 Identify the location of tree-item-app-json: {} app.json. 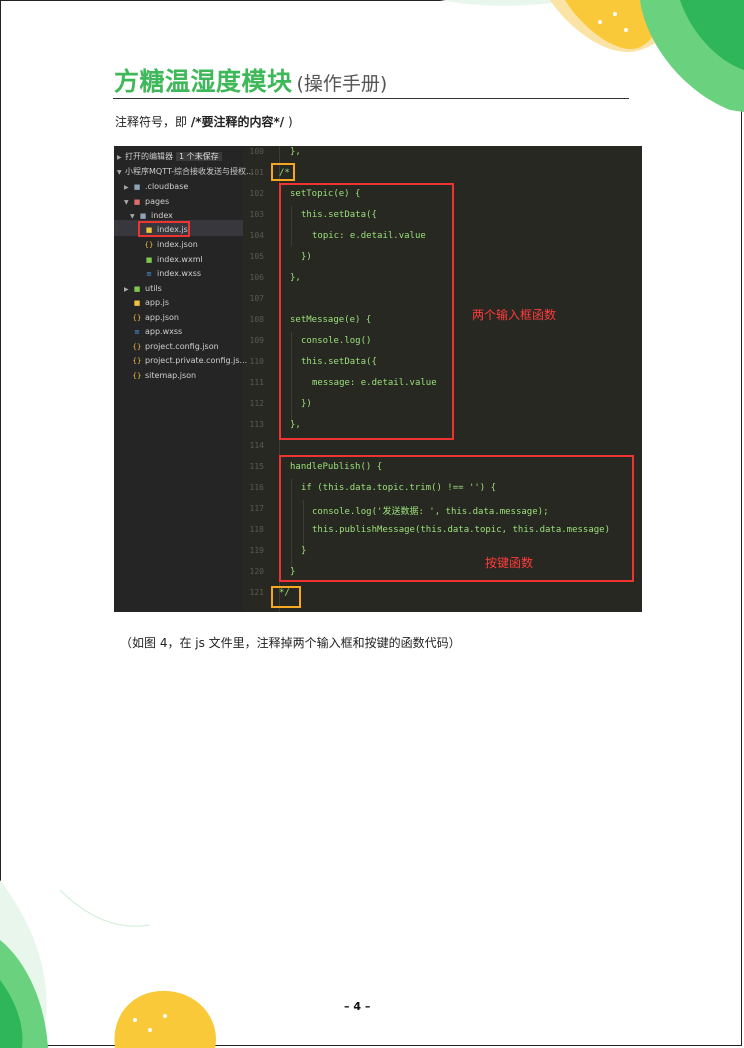
(155, 318).